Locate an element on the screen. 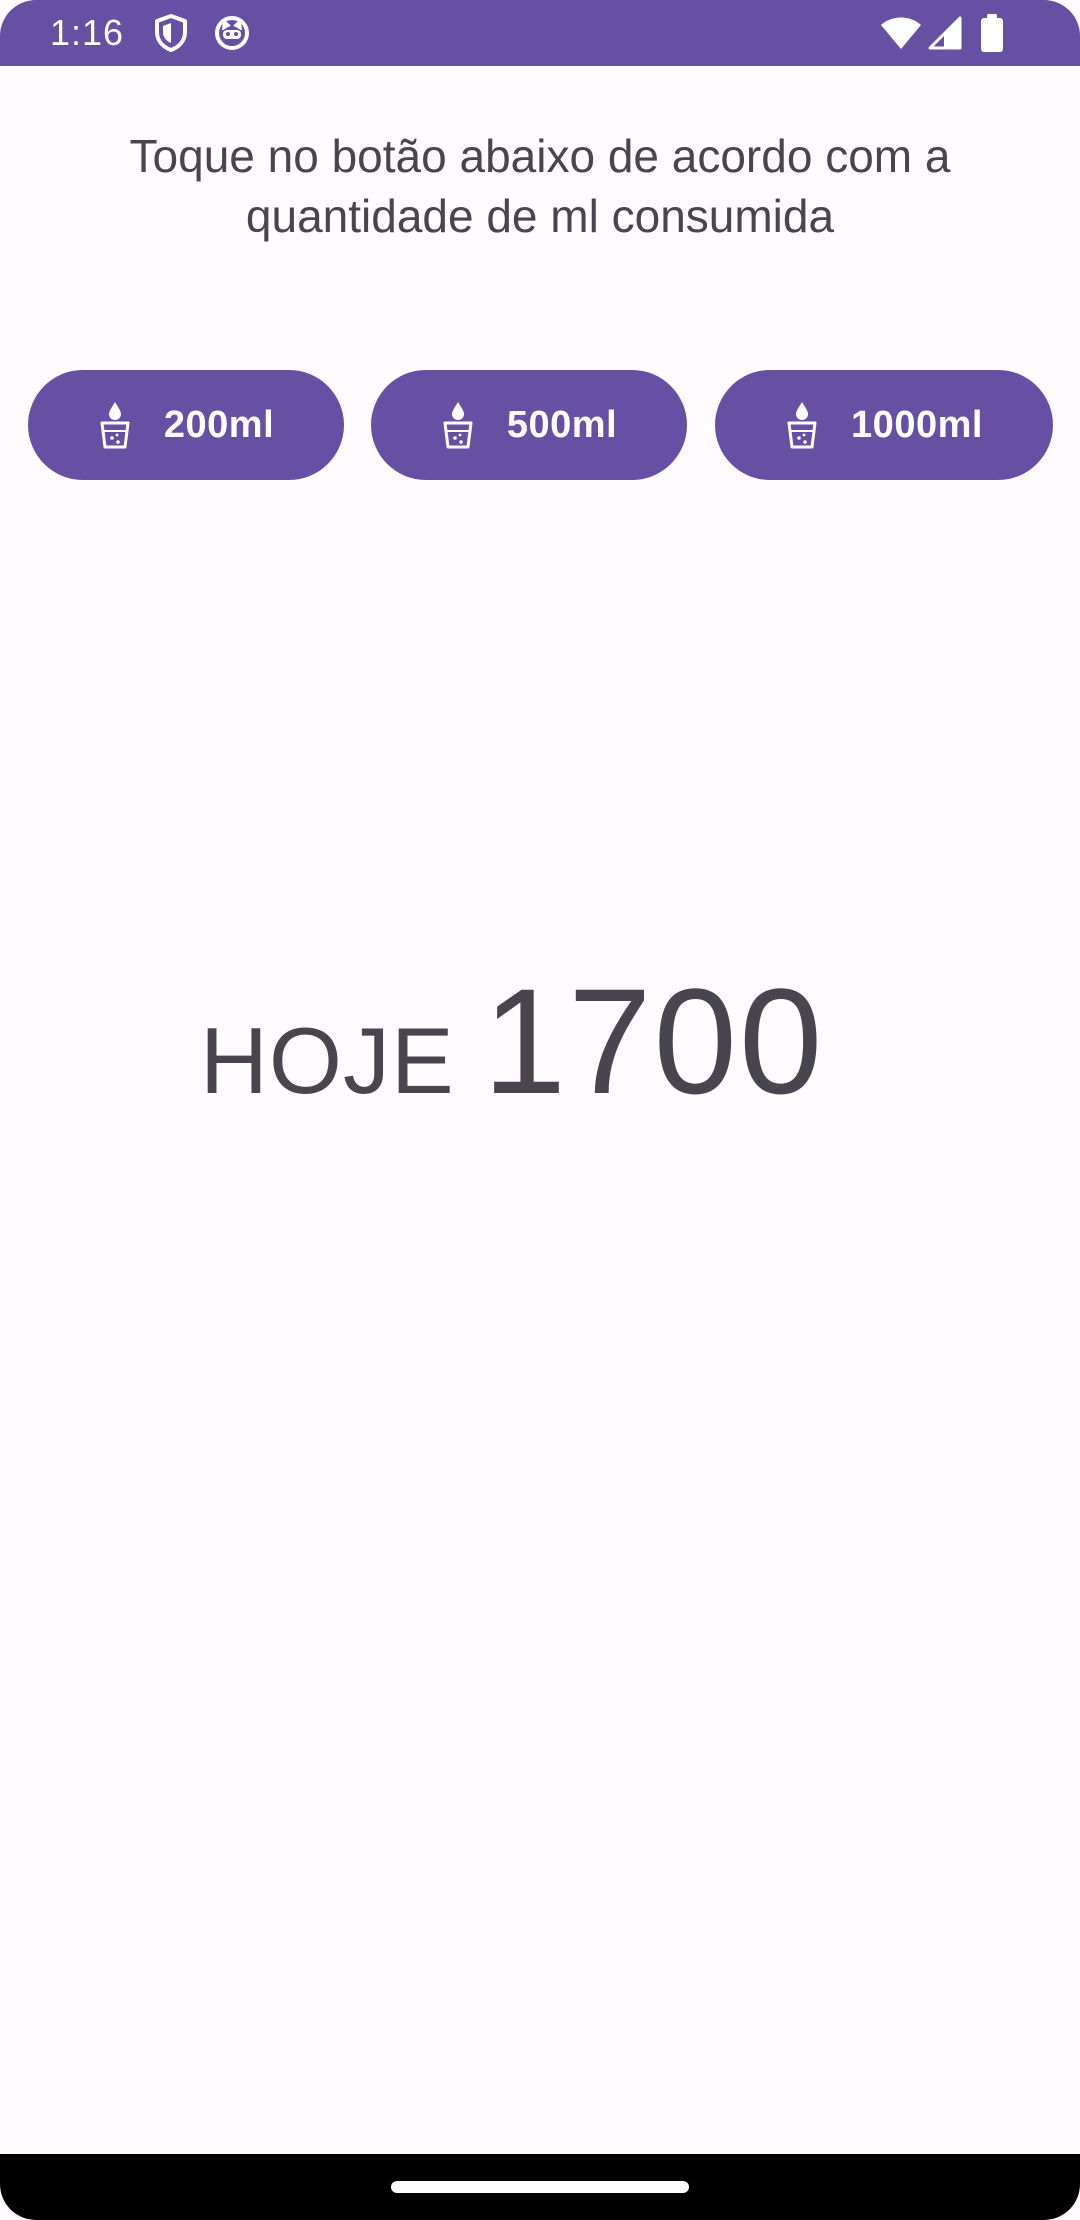 The width and height of the screenshot is (1080, 2220). add-200ml-label: 200ml is located at coordinates (219, 424).